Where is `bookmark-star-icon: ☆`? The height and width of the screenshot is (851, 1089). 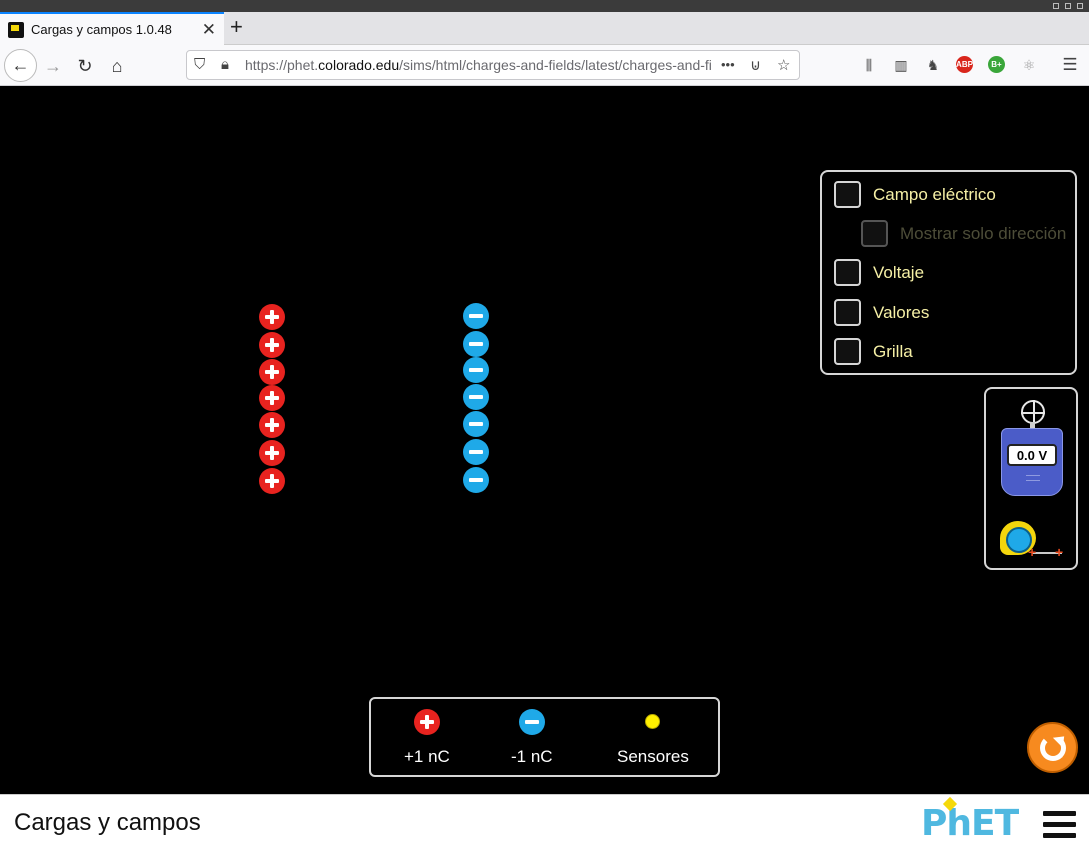 bookmark-star-icon: ☆ is located at coordinates (783, 65).